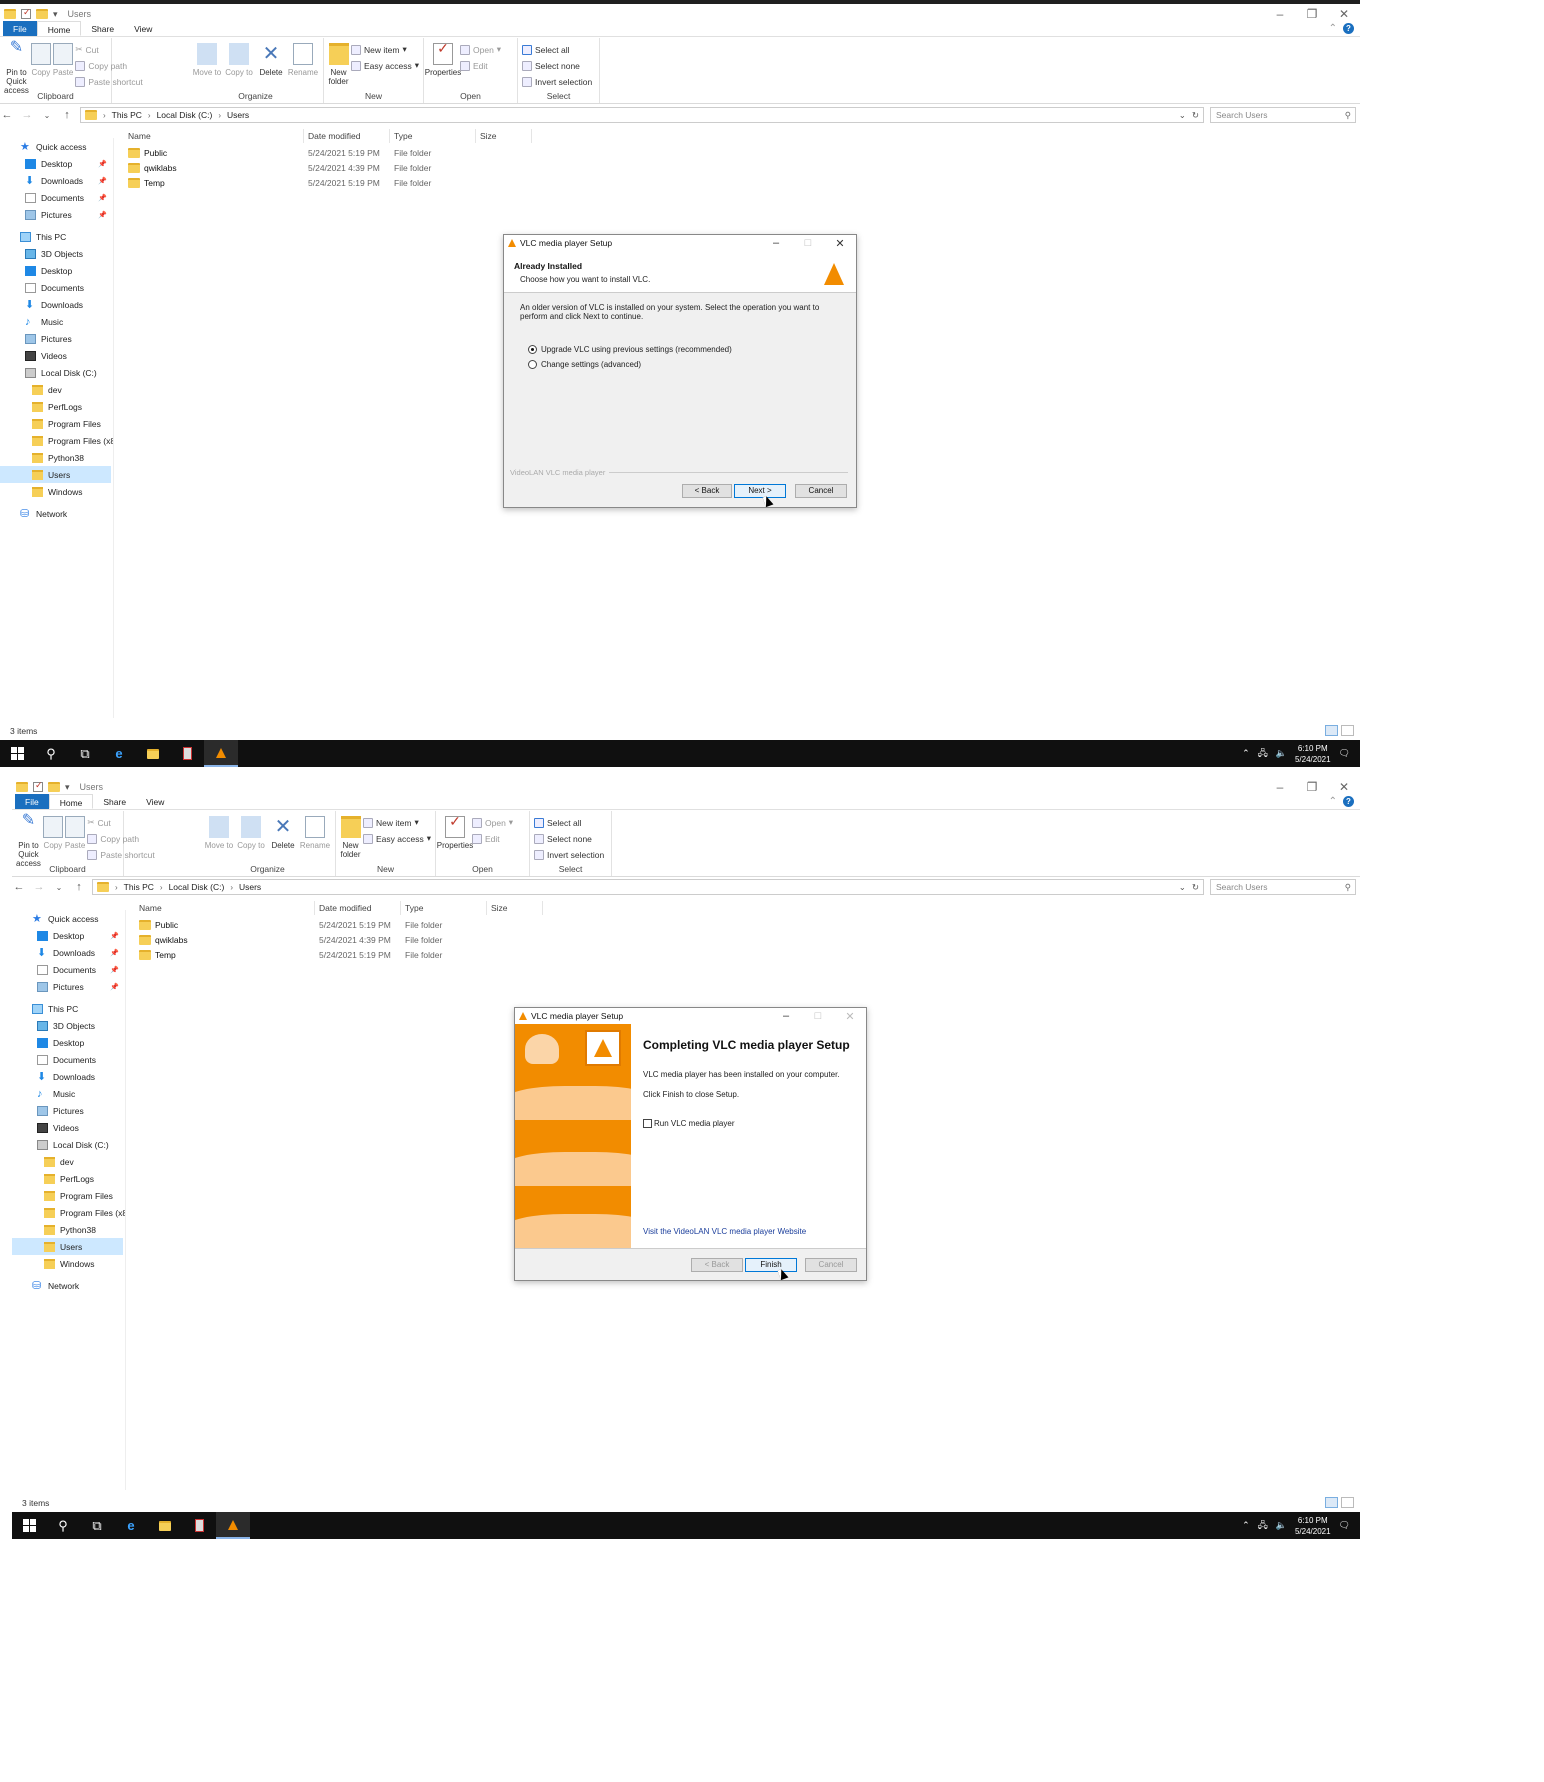 This screenshot has width=1544, height=1782. Describe the element at coordinates (56, 389) in the screenshot. I see `nav-dev: dev` at that location.